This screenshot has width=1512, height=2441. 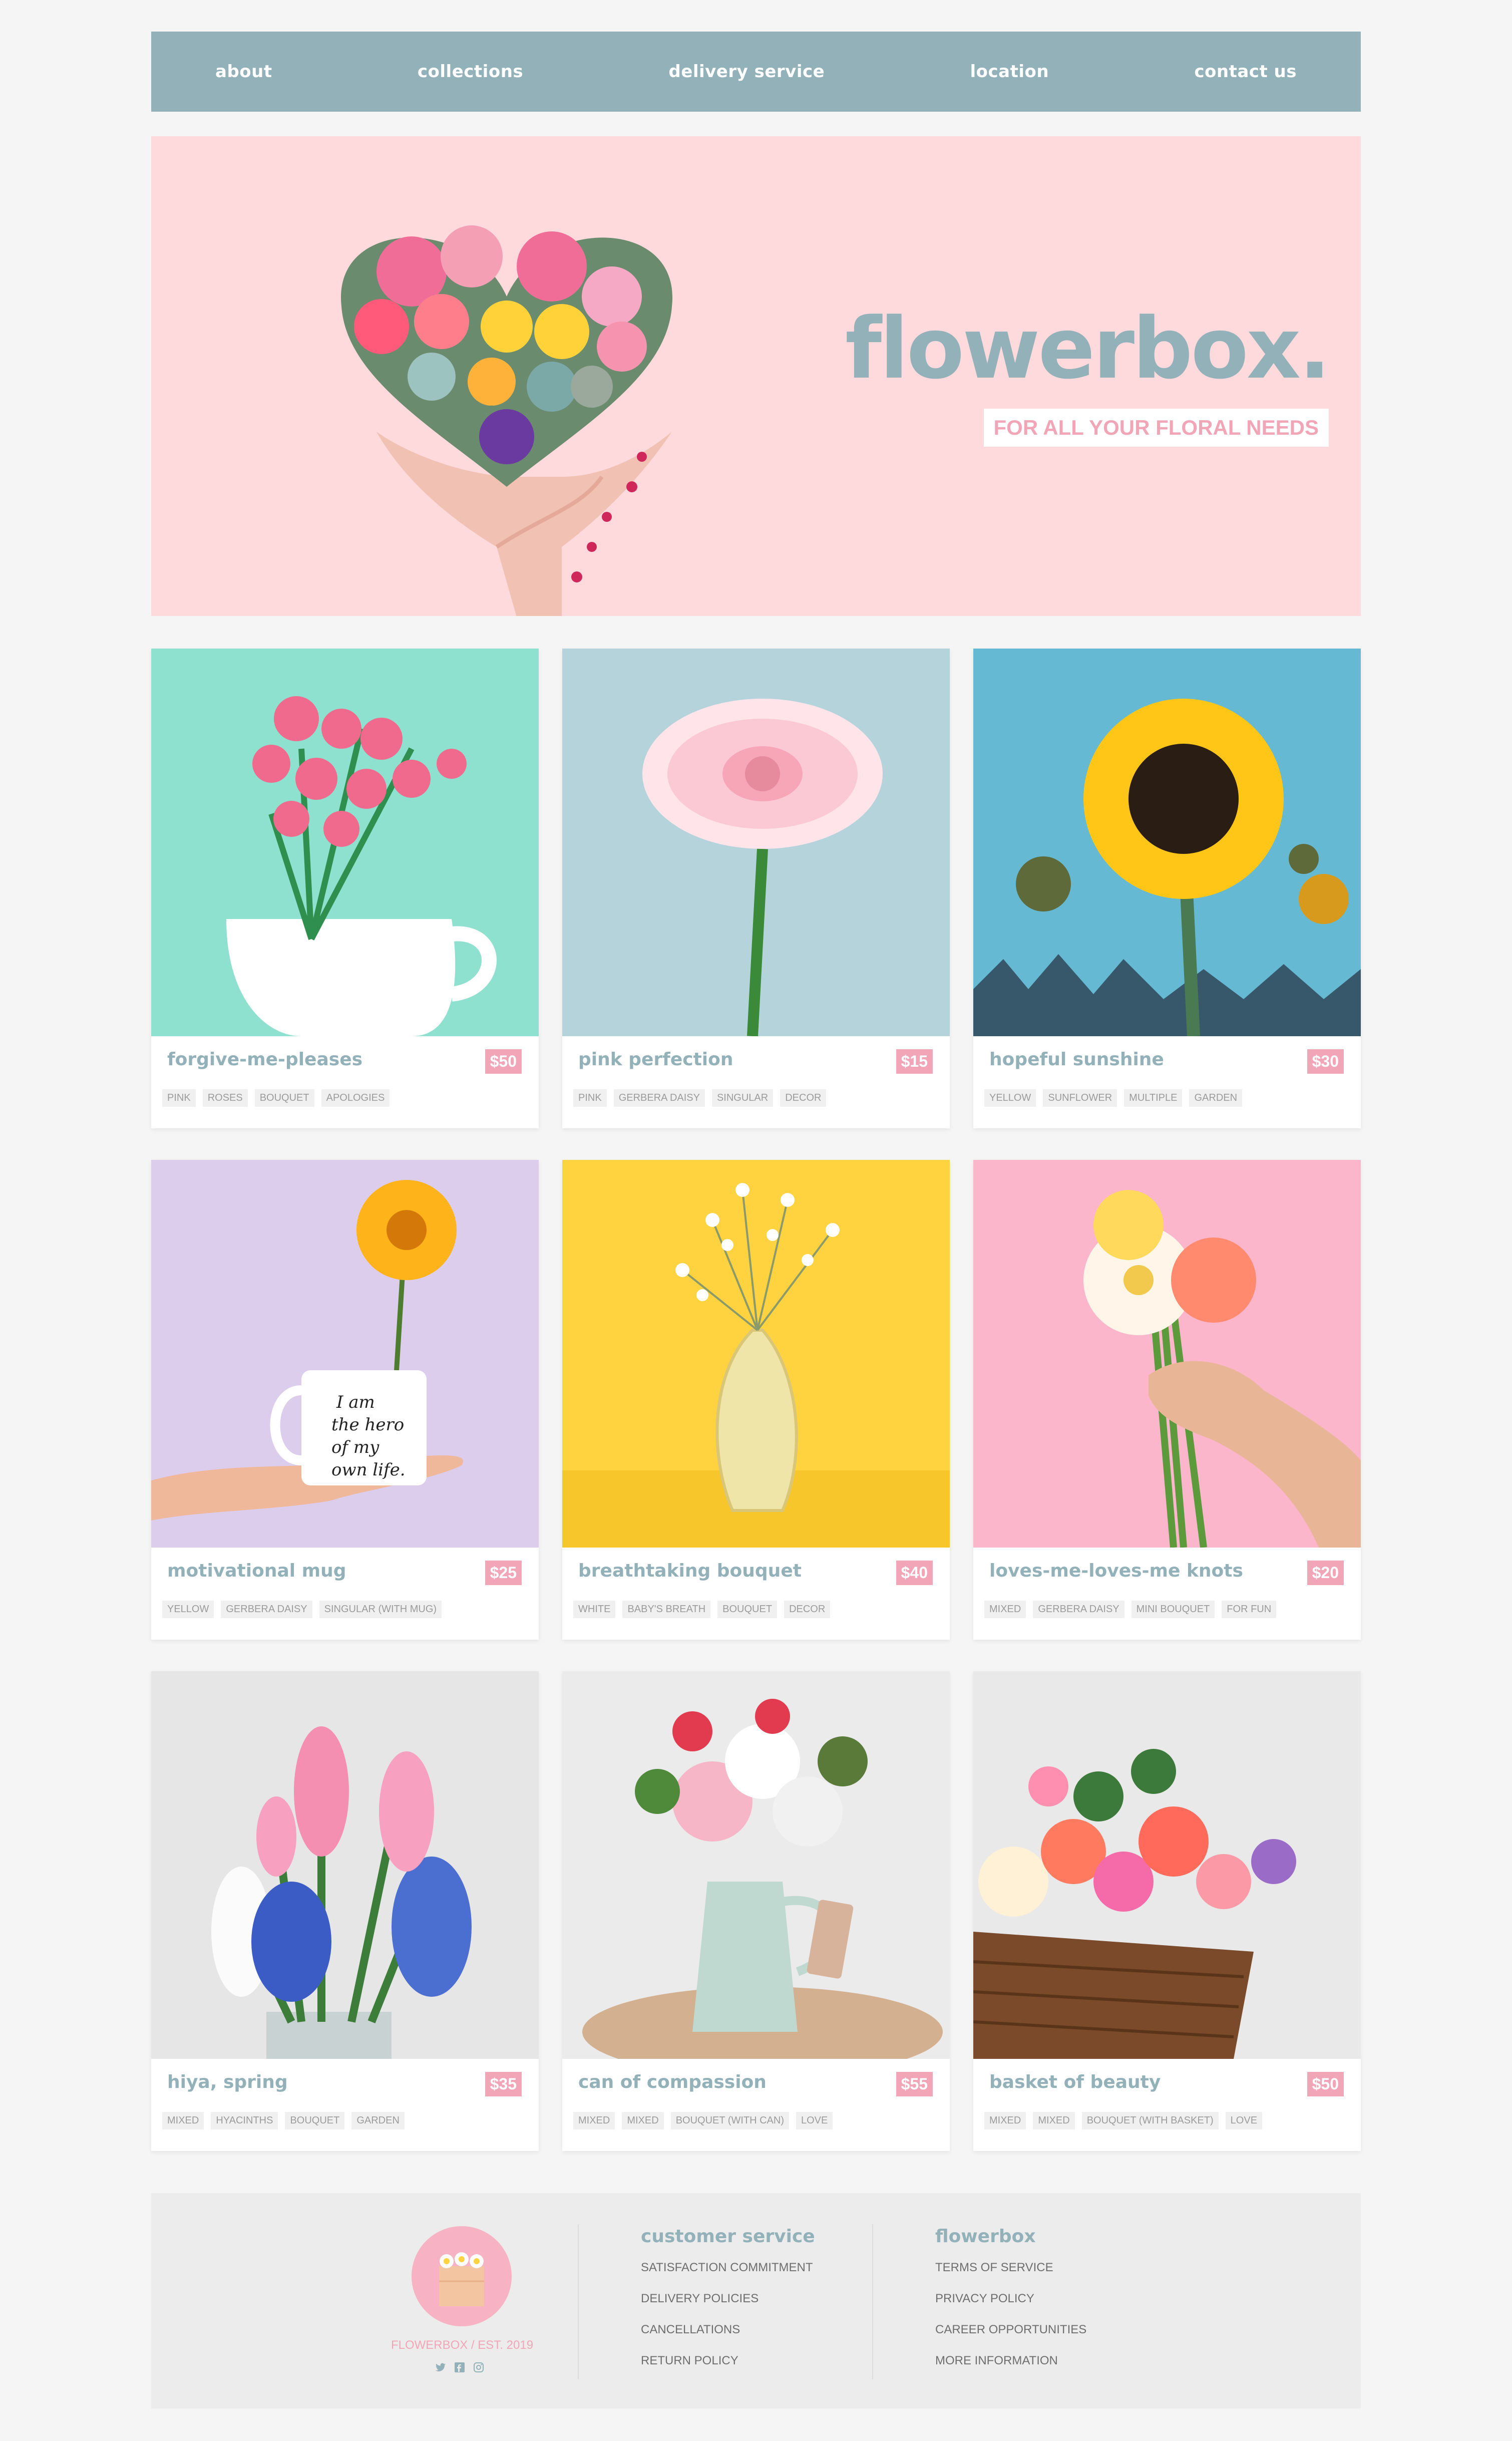 What do you see at coordinates (462, 2276) in the screenshot?
I see `flowerbox-logo` at bounding box center [462, 2276].